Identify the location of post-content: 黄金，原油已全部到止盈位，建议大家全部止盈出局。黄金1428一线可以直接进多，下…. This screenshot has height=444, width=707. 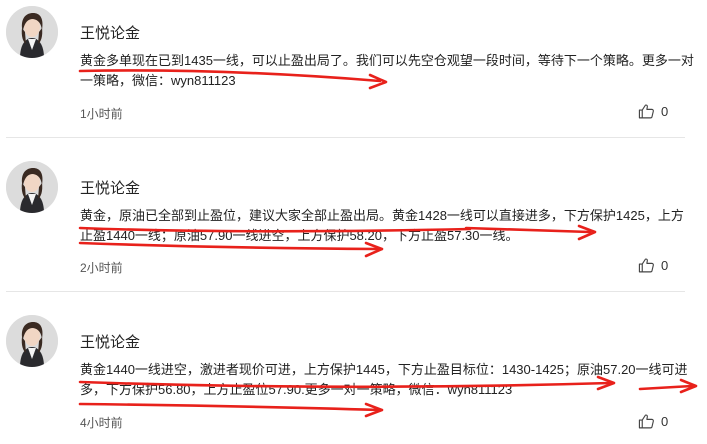
(382, 225).